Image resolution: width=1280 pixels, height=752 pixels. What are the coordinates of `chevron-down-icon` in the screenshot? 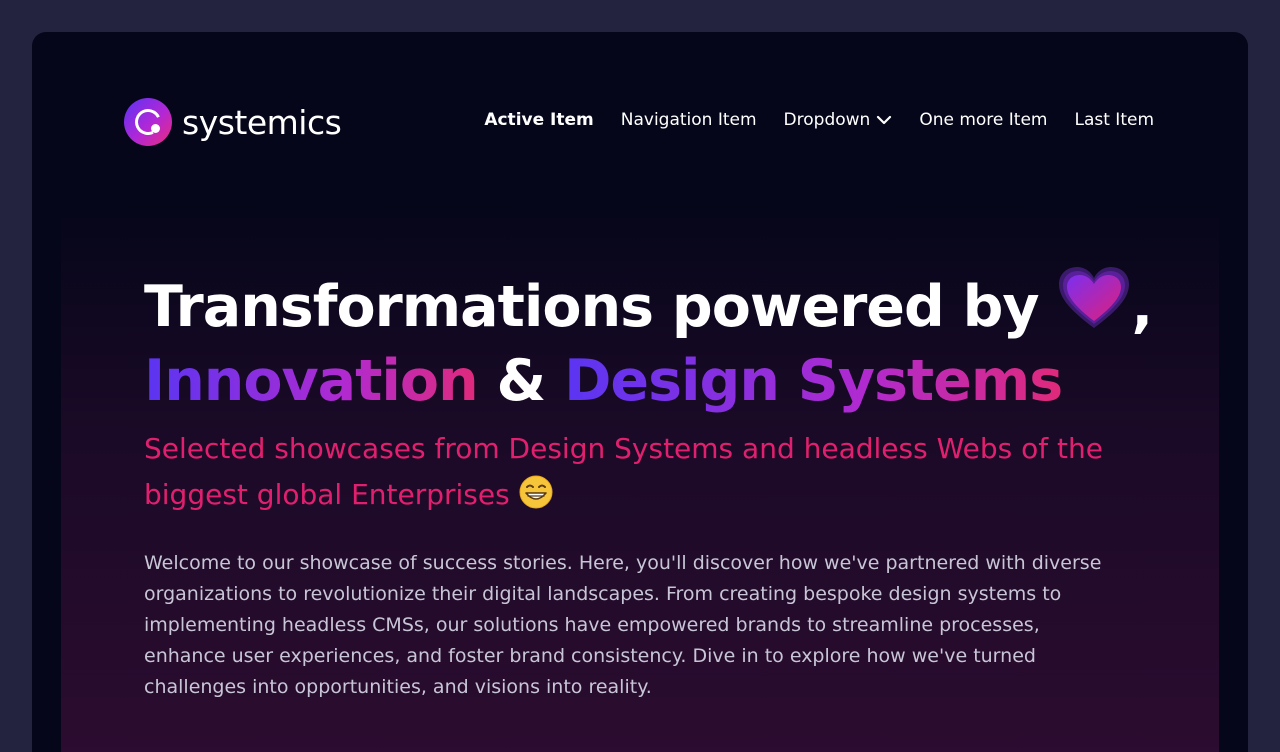 It's located at (884, 120).